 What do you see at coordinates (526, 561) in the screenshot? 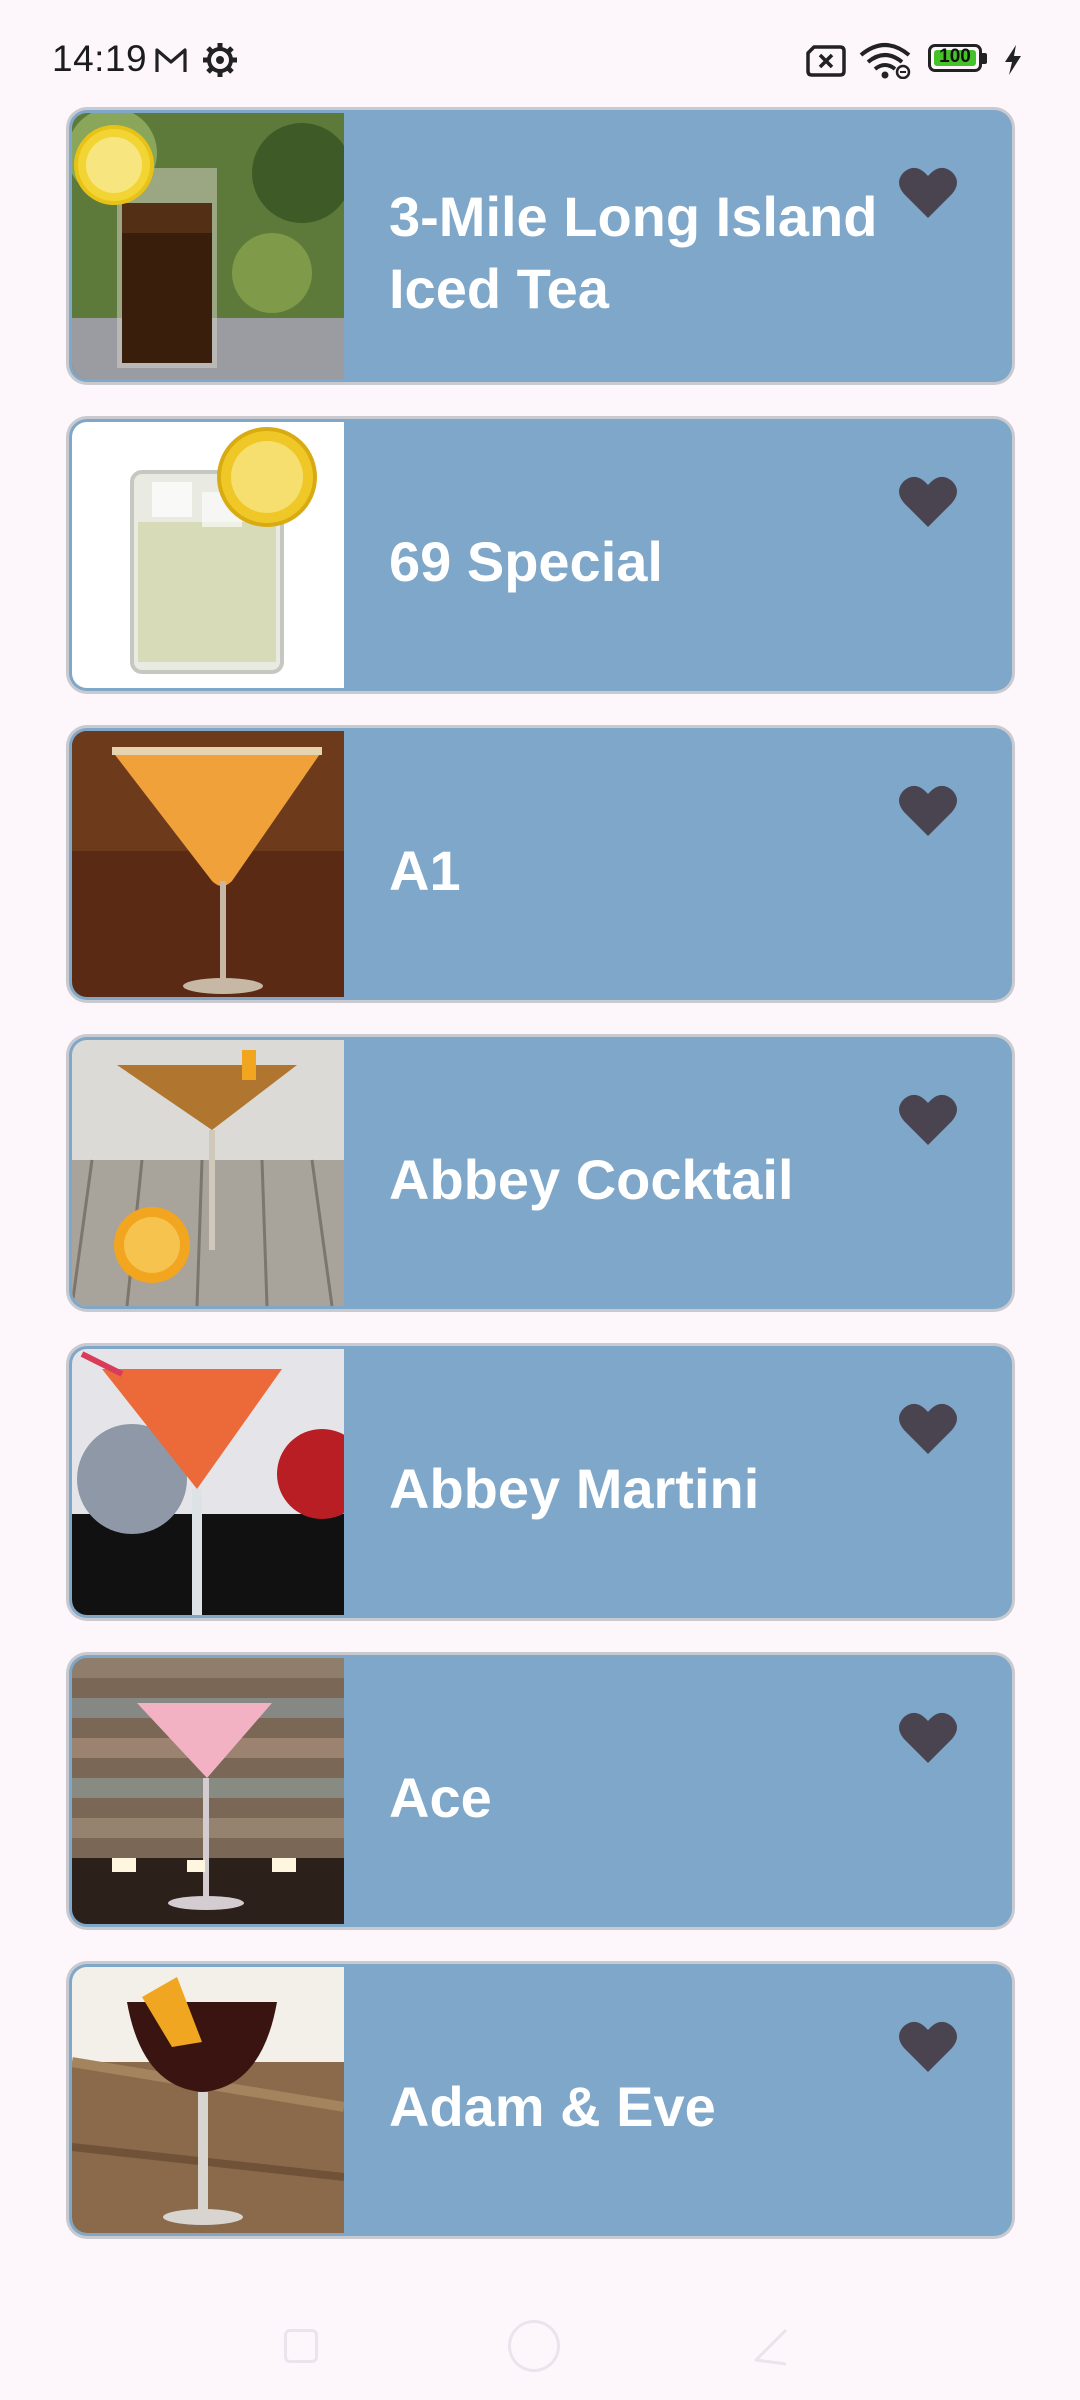
I see `cocktail-name: 69 Special` at bounding box center [526, 561].